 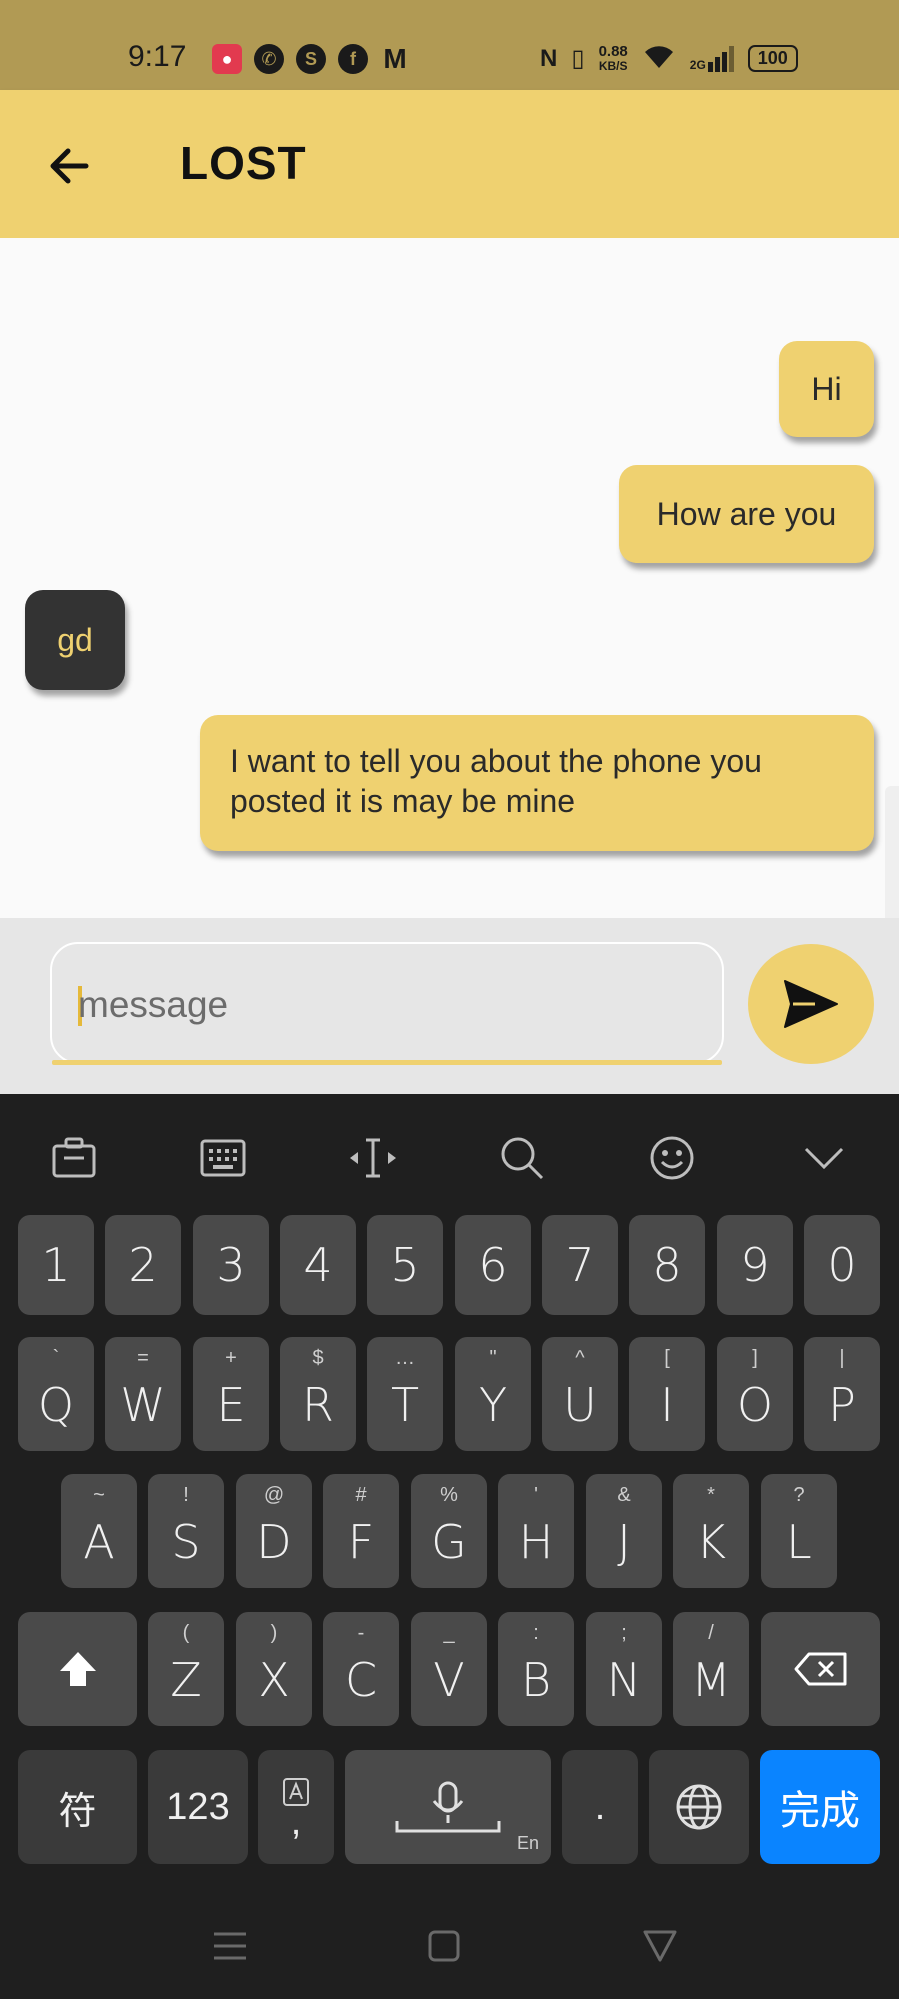 What do you see at coordinates (527, 1843) in the screenshot?
I see `space-language: En` at bounding box center [527, 1843].